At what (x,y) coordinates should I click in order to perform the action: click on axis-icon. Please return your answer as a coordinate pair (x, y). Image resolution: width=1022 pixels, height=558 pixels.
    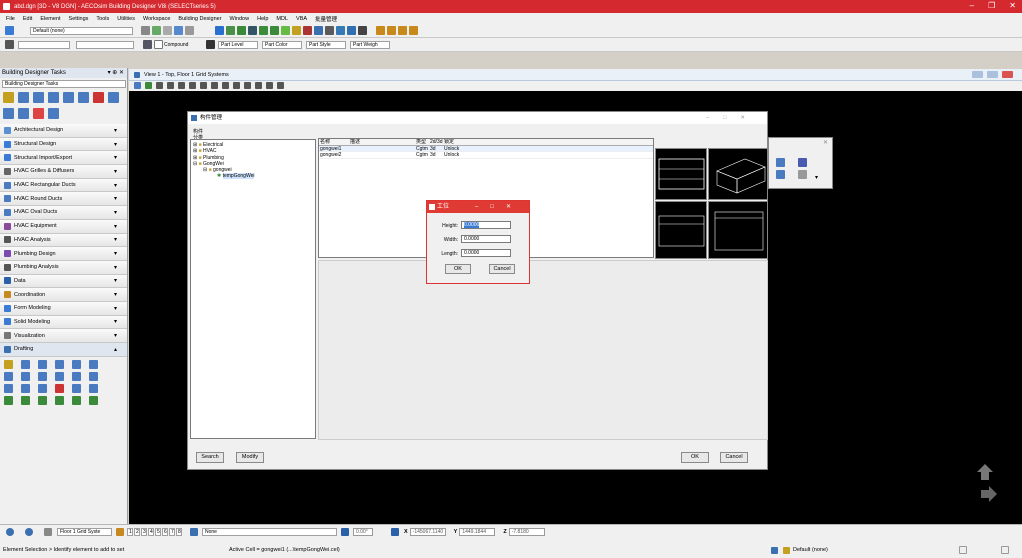
    Looking at the image, I should click on (395, 532).